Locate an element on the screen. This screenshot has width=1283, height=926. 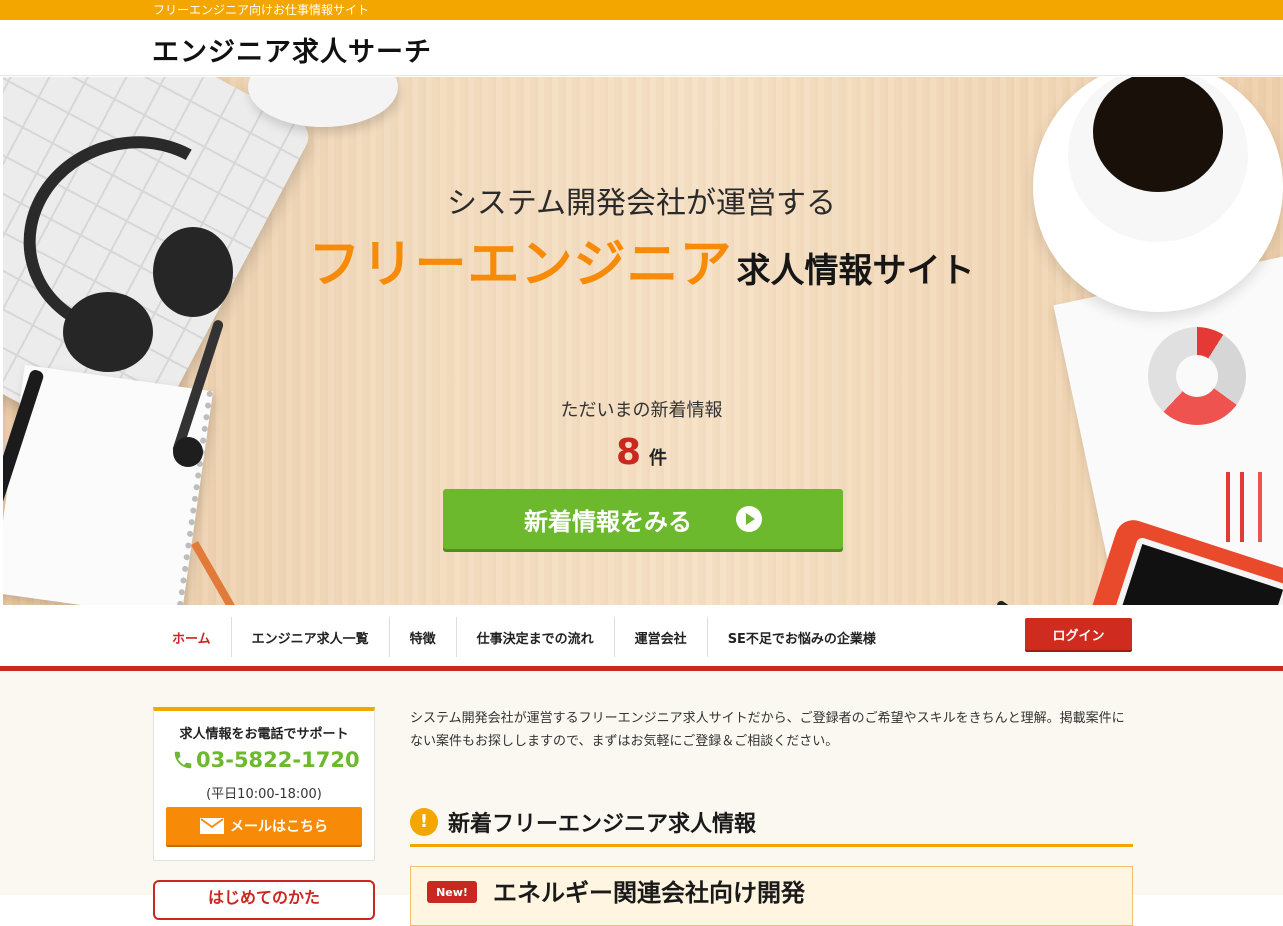
hero-title-rest: 求人情報サイト is located at coordinates (855, 271).